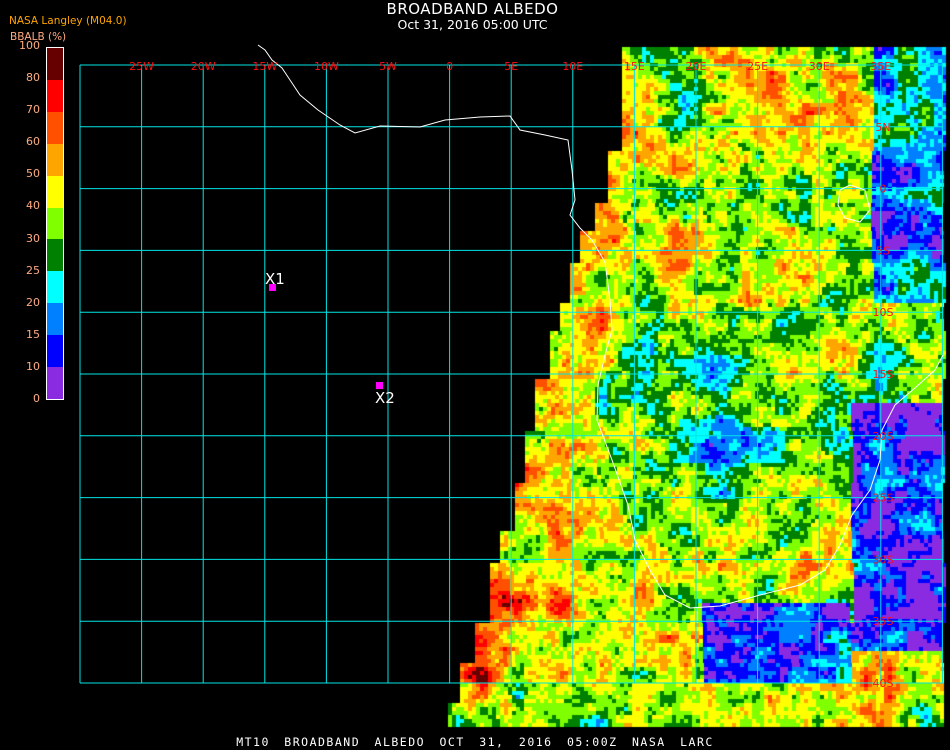 The width and height of the screenshot is (950, 750). What do you see at coordinates (68, 21) in the screenshot?
I see `organization-label: NASA Langley (M04.0)` at bounding box center [68, 21].